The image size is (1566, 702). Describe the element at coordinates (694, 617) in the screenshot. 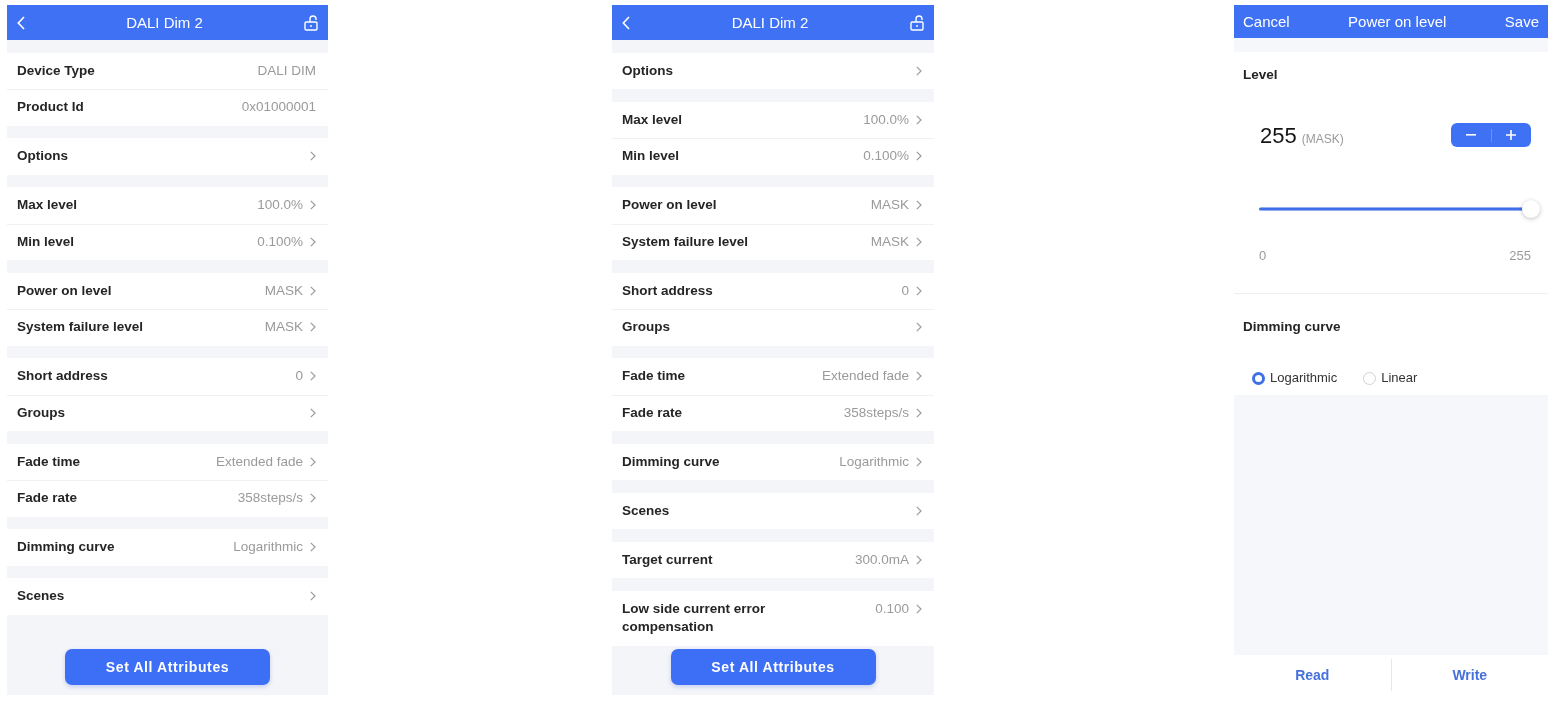

I see `attribute-label: Low side current error compensation` at that location.